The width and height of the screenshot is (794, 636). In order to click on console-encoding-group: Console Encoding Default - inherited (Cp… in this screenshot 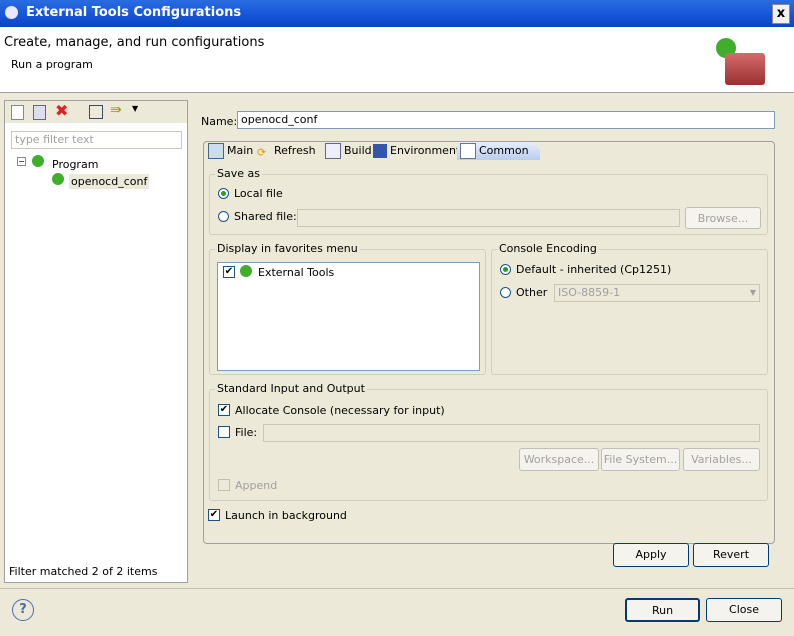, I will do `click(629, 308)`.